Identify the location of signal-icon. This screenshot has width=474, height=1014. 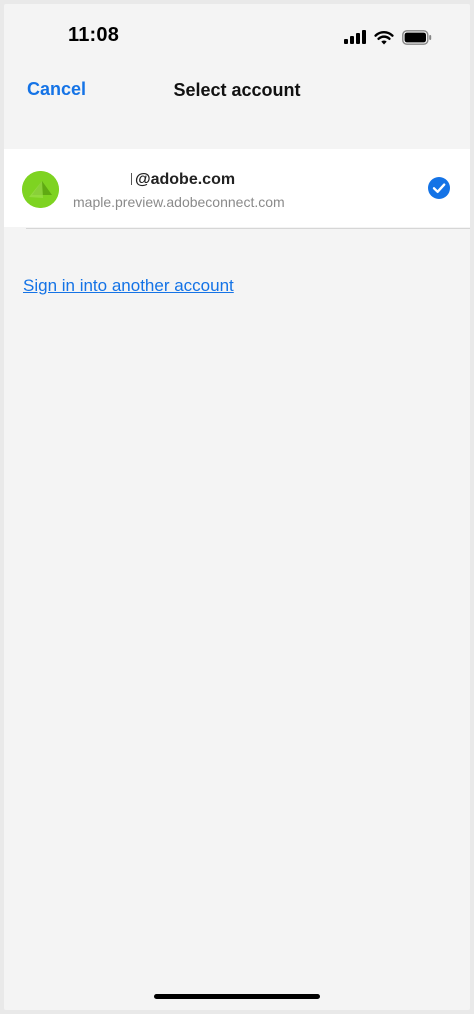
(355, 37).